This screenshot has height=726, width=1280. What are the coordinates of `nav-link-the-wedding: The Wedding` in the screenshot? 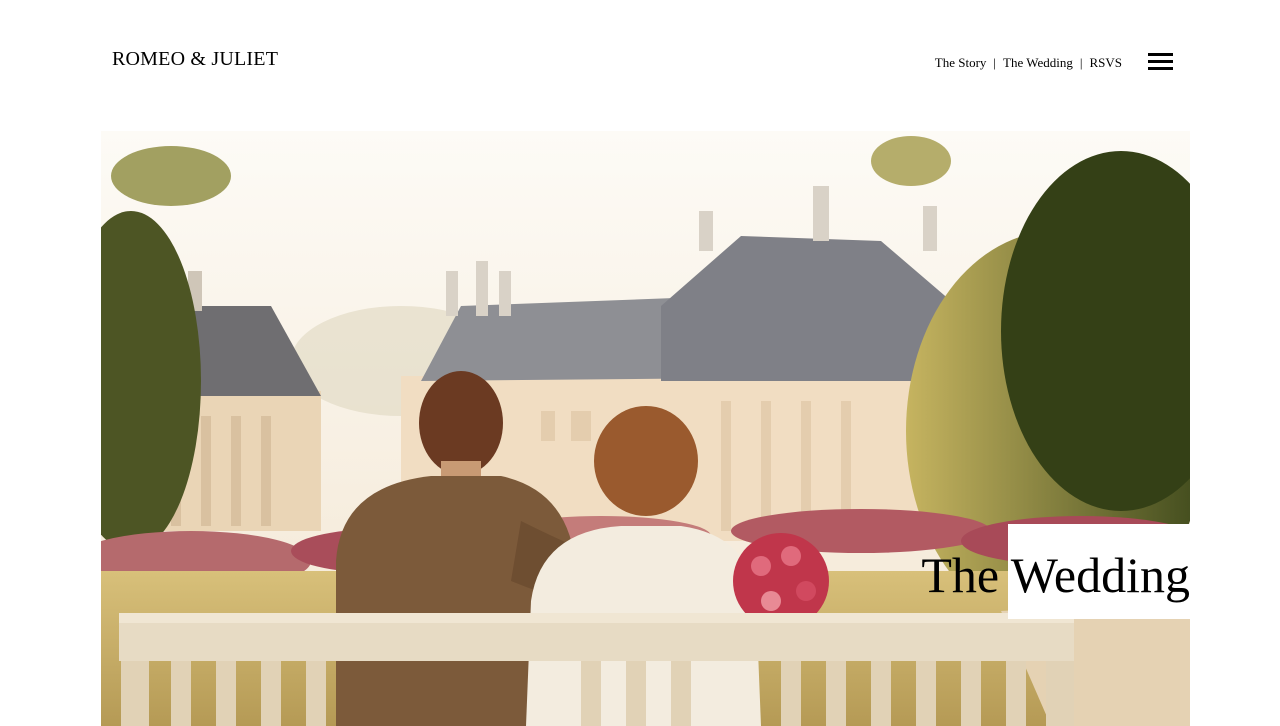 It's located at (1038, 63).